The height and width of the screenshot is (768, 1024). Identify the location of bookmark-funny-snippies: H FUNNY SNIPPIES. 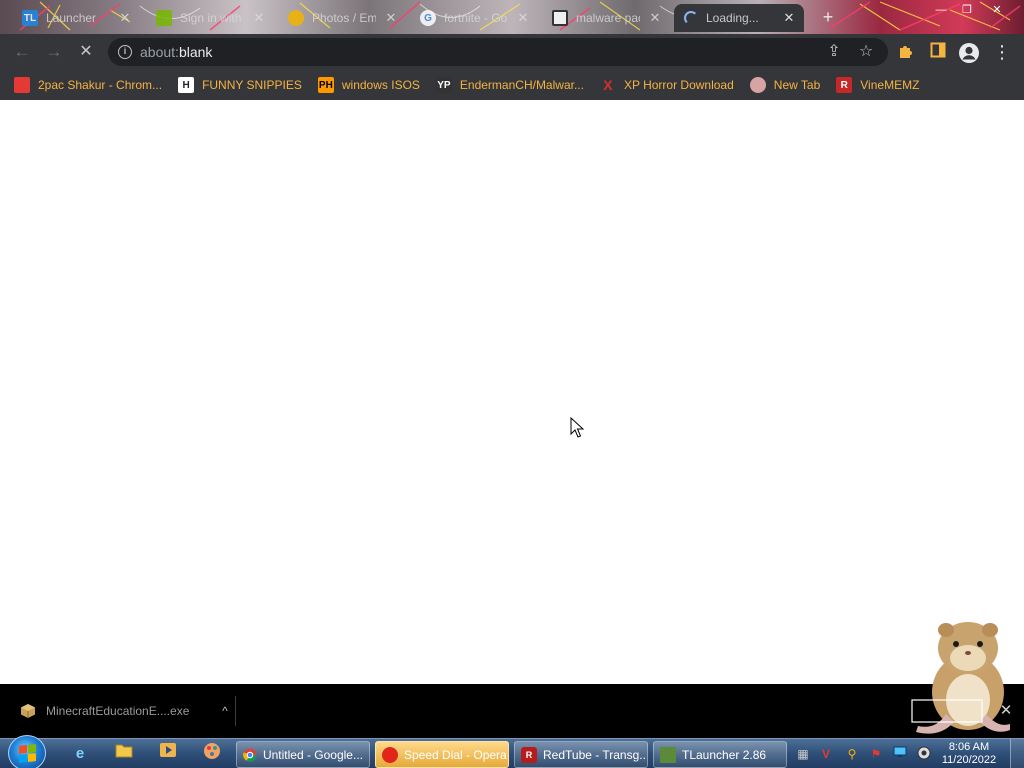
(240, 85).